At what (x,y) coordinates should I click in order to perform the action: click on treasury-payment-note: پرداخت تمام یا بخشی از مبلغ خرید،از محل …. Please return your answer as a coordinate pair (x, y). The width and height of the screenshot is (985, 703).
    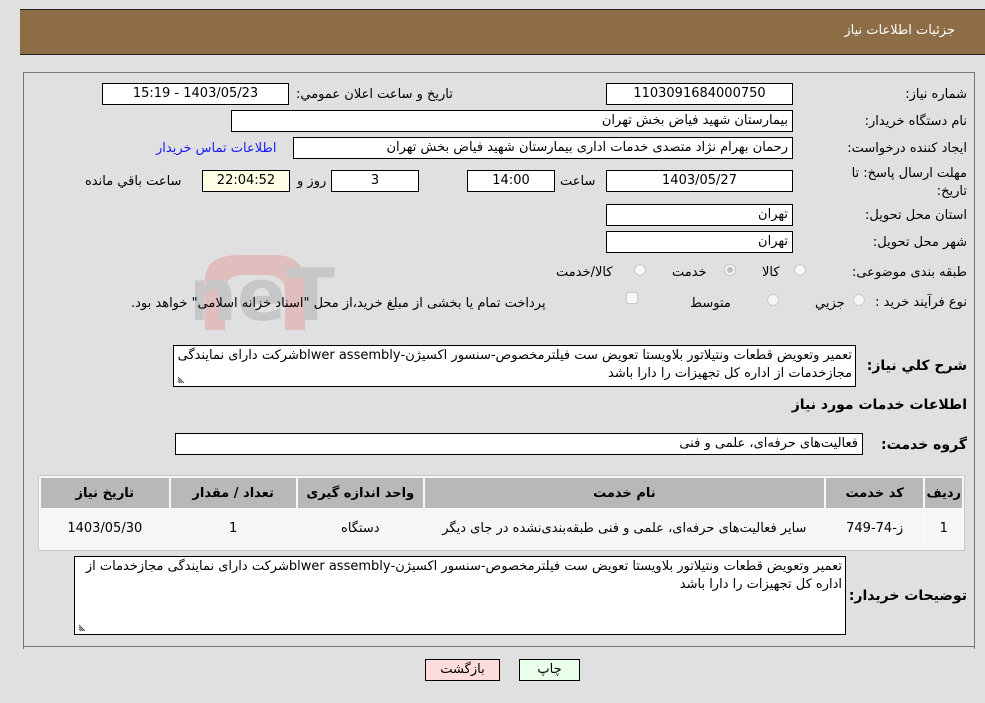
    Looking at the image, I should click on (338, 303).